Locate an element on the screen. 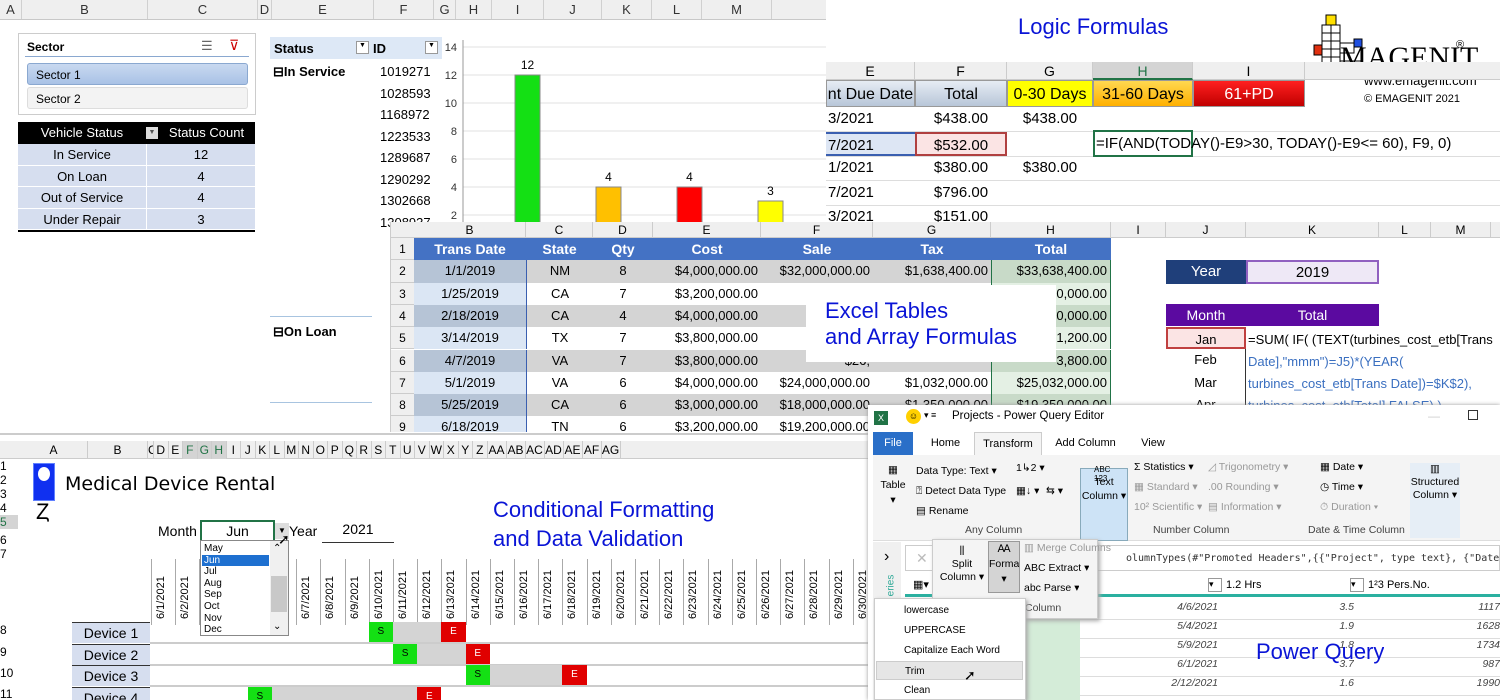 This screenshot has height=700, width=1500. pivot-column-button: ⇆ ▾ is located at coordinates (1054, 491).